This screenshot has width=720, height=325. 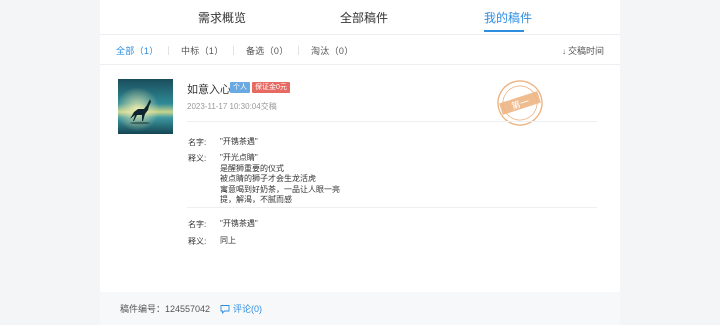 What do you see at coordinates (271, 87) in the screenshot?
I see `deposit-badge: 保证金0元` at bounding box center [271, 87].